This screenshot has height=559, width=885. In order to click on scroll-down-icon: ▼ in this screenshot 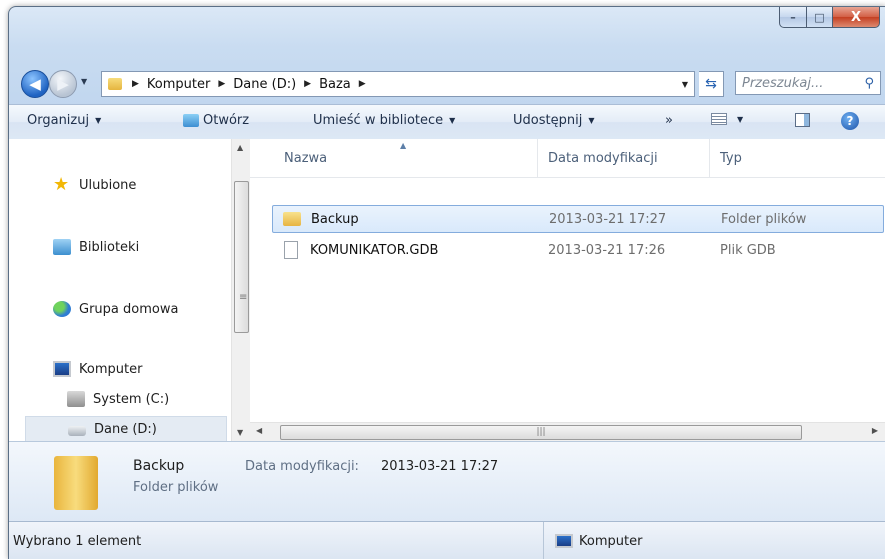, I will do `click(240, 432)`.